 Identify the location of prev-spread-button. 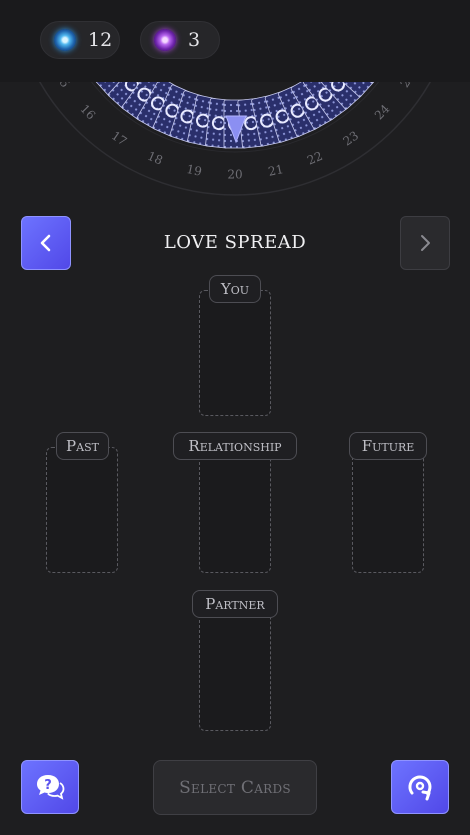
(46, 243).